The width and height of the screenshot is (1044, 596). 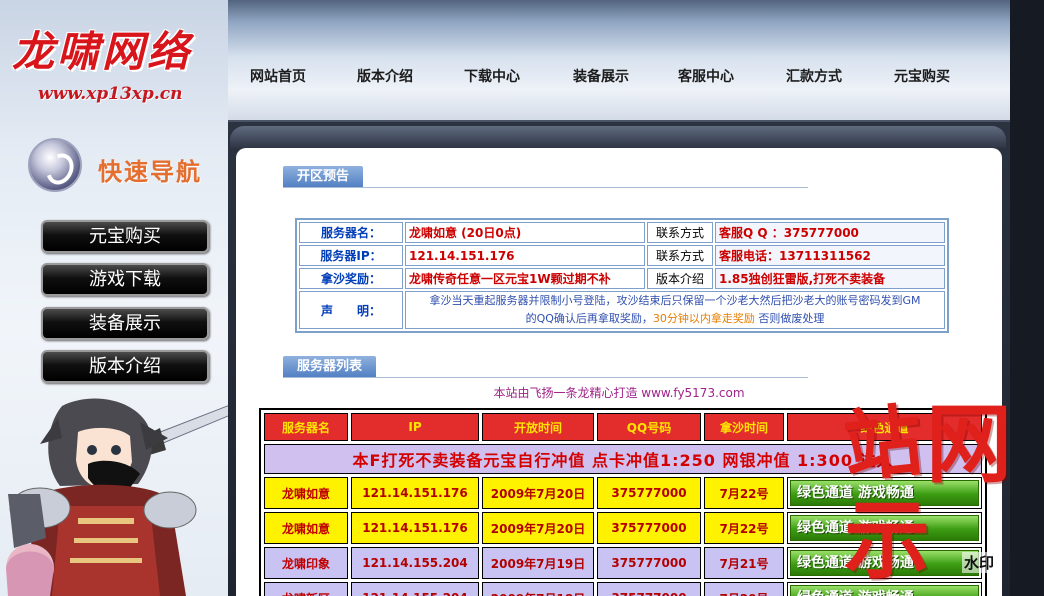 I want to click on frame-top-bar, so click(x=618, y=137).